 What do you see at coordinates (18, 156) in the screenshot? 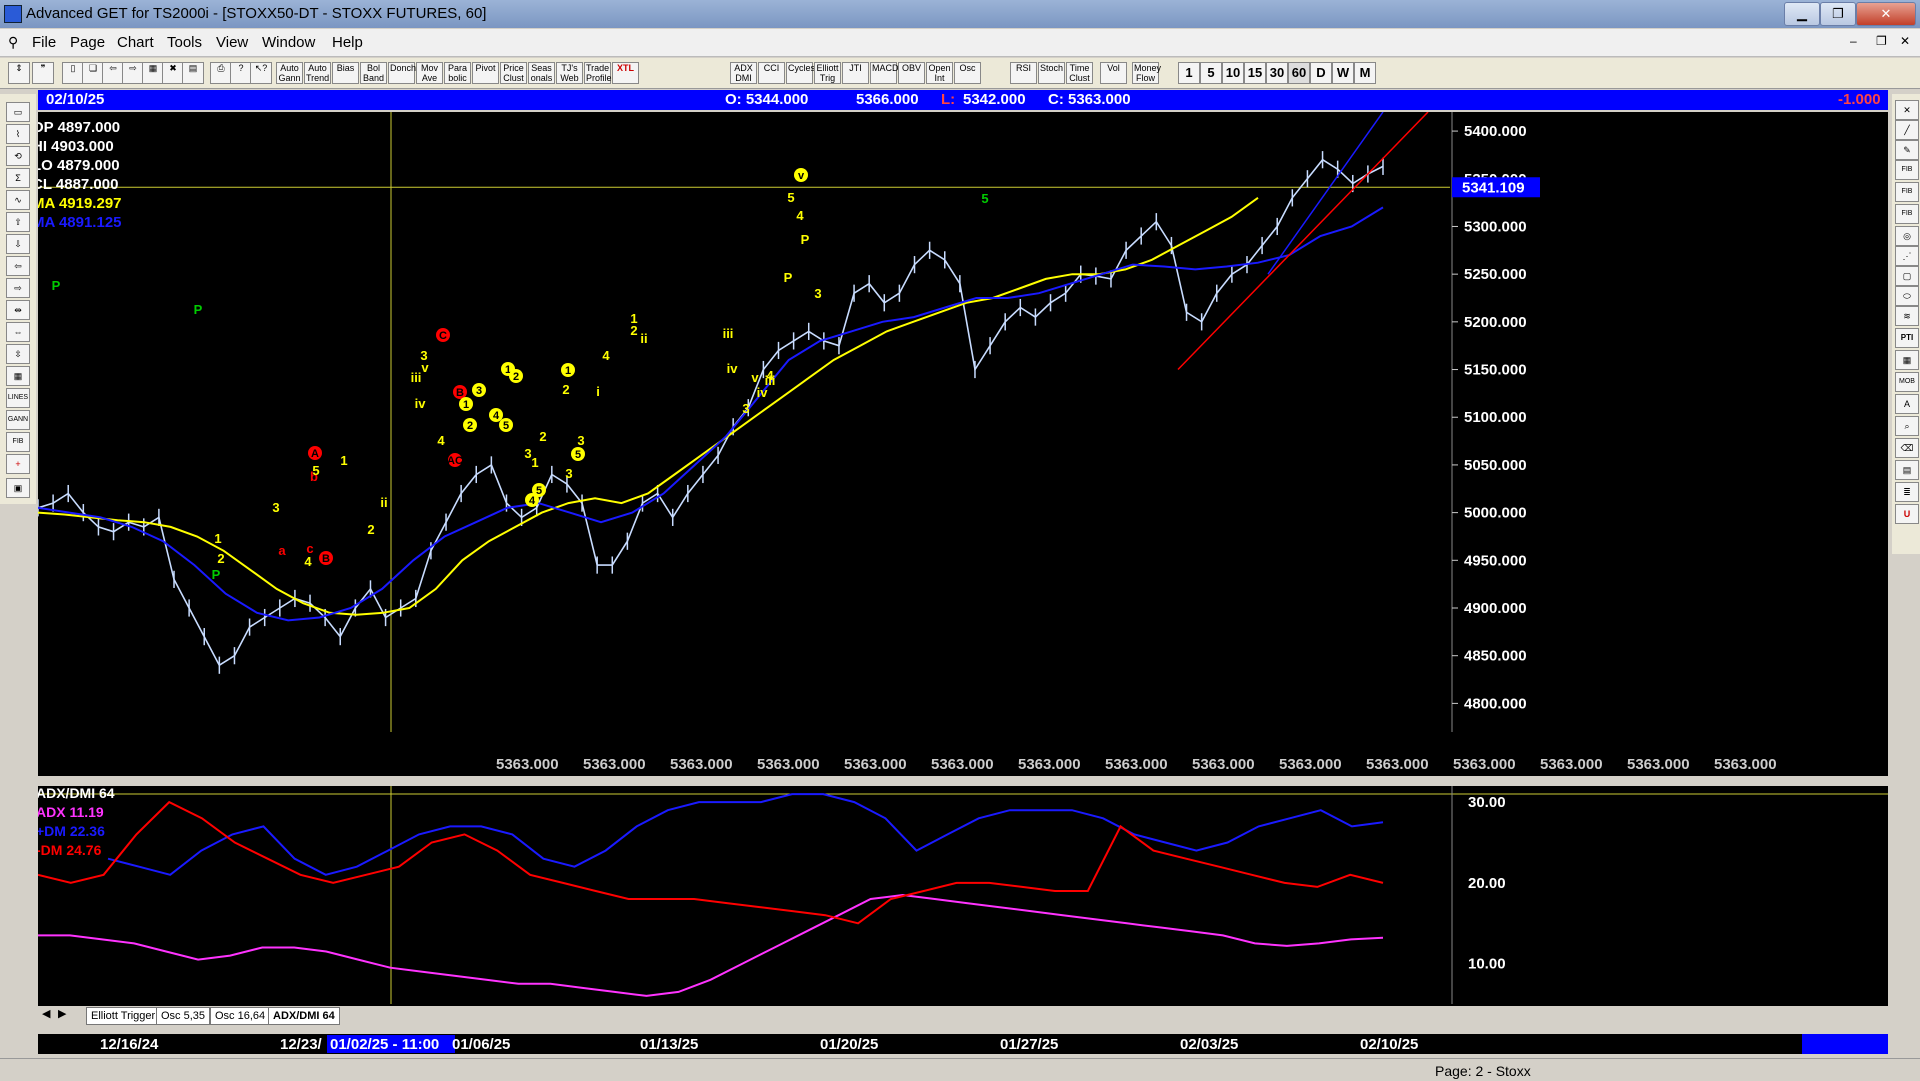
I see `reset-icon: ⟲` at bounding box center [18, 156].